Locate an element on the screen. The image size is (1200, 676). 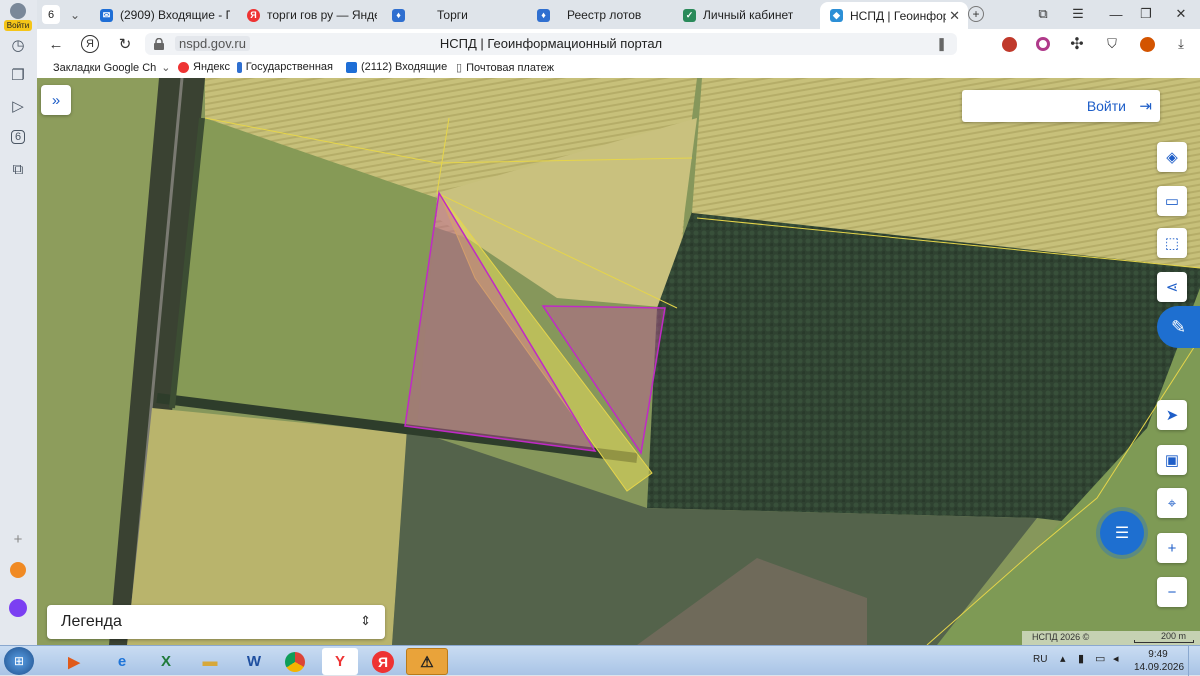
profile-button: Войти is located at coordinates (18, 19).